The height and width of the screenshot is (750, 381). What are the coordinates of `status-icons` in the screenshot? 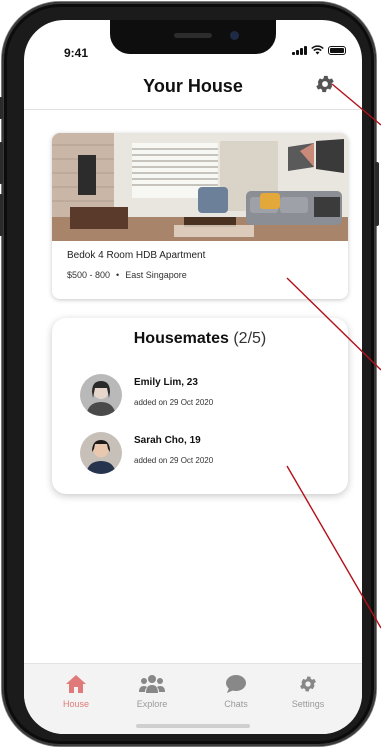 It's located at (319, 50).